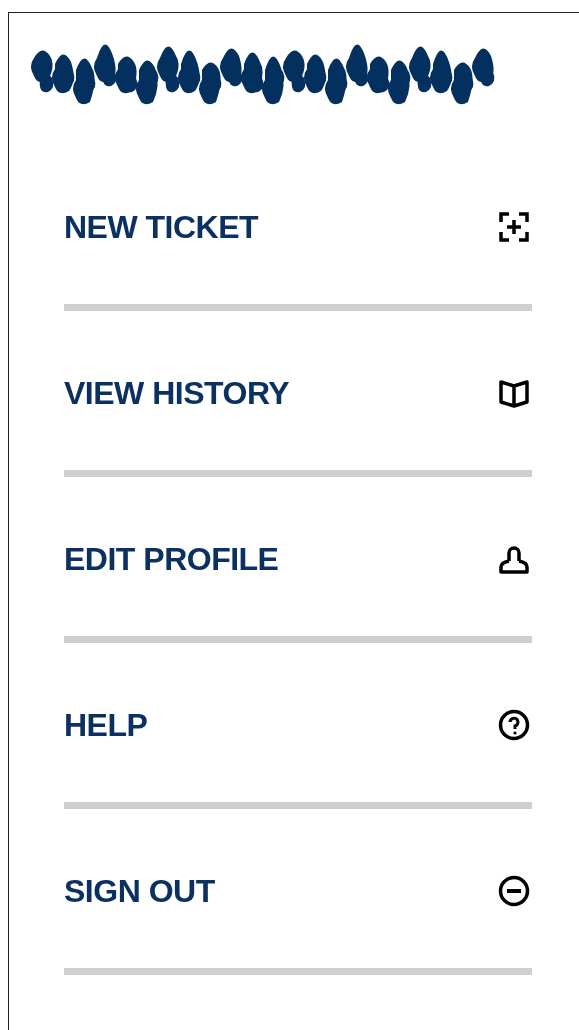 Image resolution: width=579 pixels, height=1030 pixels. I want to click on menu-item: VIEW HISTORY, so click(177, 393).